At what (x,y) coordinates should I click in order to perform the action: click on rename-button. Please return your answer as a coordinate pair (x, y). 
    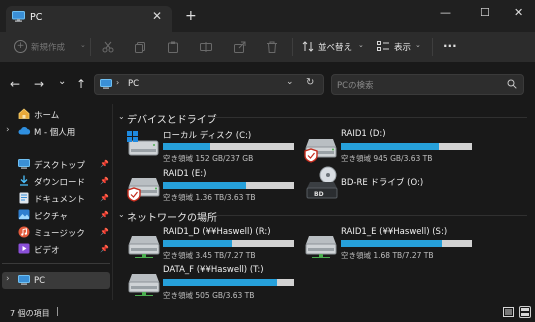
    Looking at the image, I should click on (206, 47).